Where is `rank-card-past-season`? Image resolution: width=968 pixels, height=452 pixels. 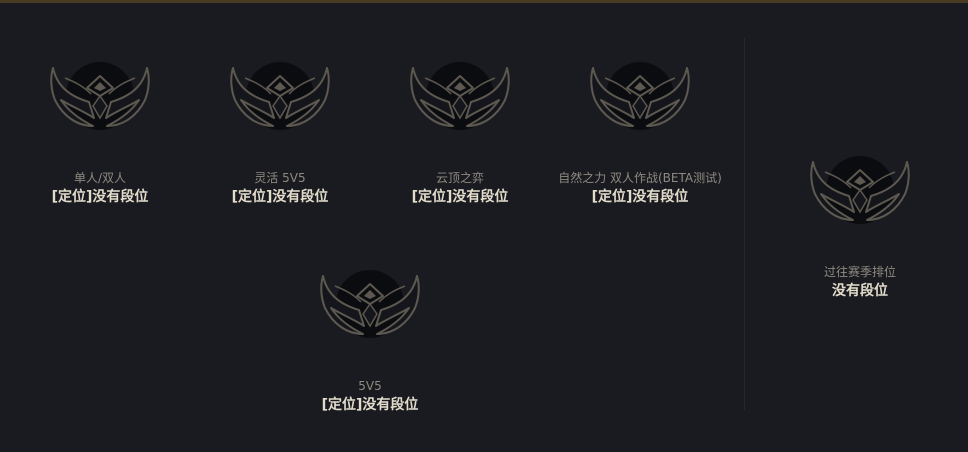
rank-card-past-season is located at coordinates (860, 193).